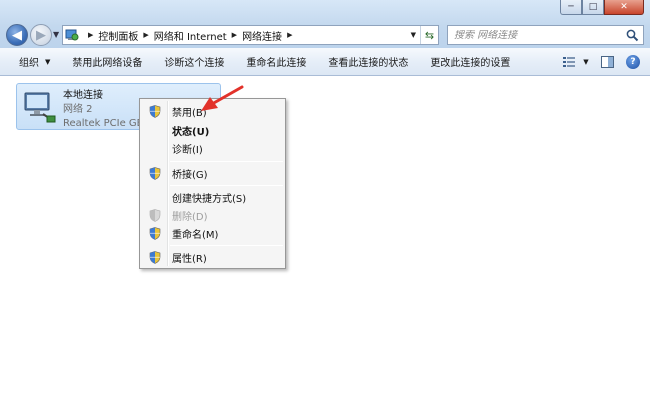 The width and height of the screenshot is (650, 412). What do you see at coordinates (212, 257) in the screenshot?
I see `menu-item-properties: 属性(R)` at bounding box center [212, 257].